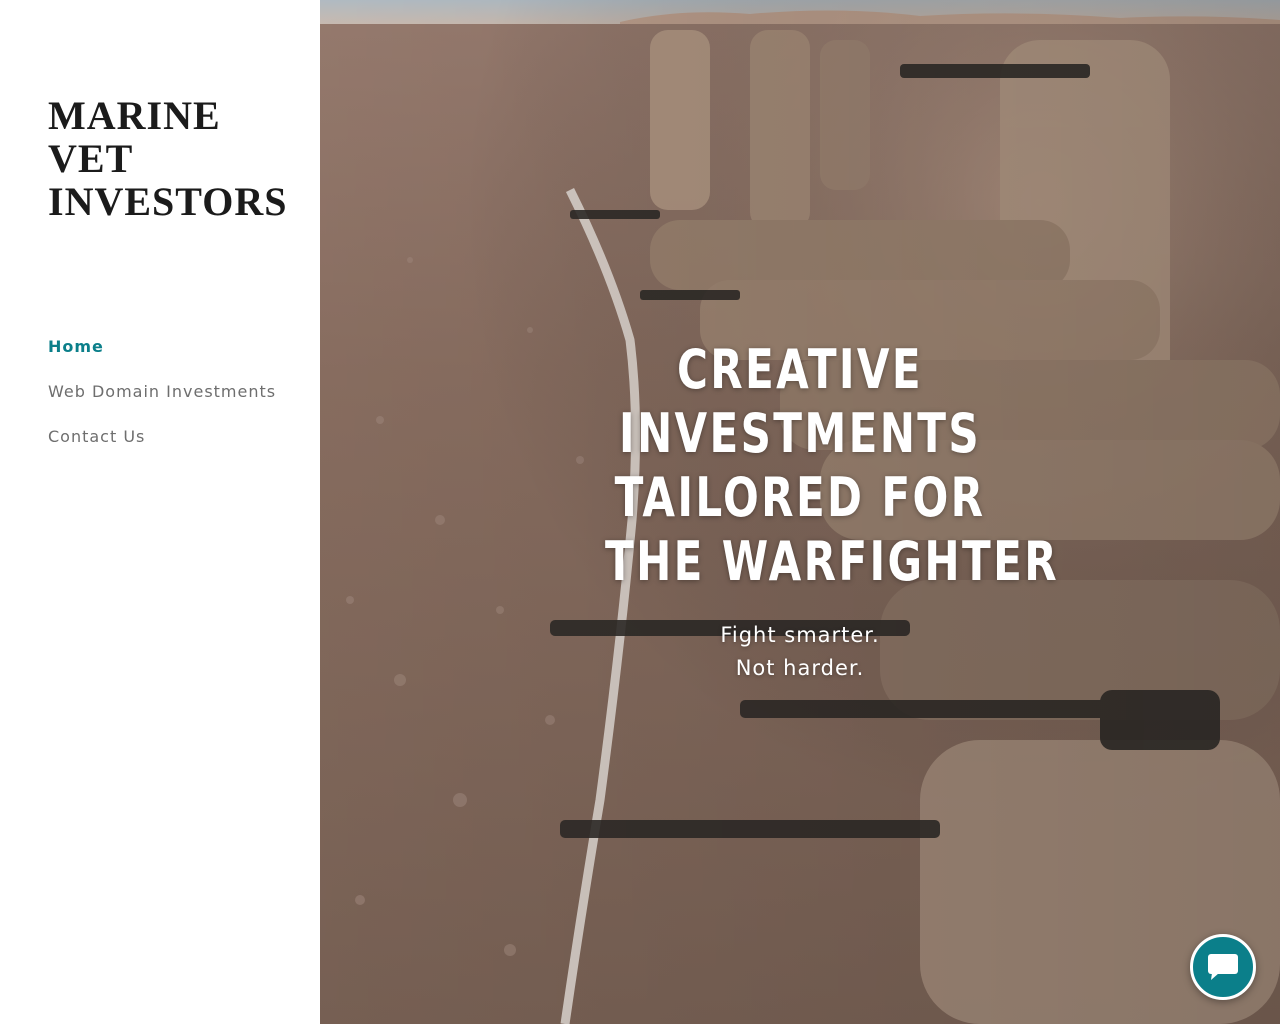  I want to click on logo-line-1: MARINE, so click(134, 115).